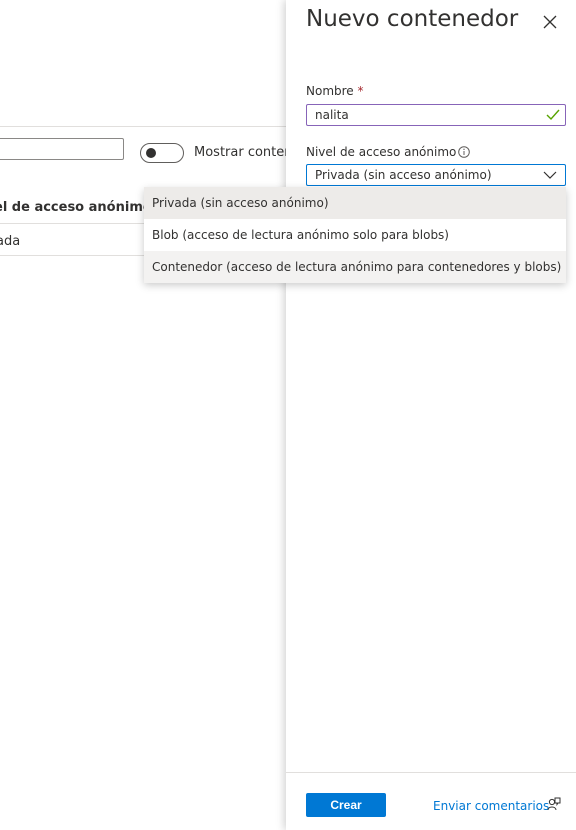  I want to click on checkmark-icon, so click(553, 115).